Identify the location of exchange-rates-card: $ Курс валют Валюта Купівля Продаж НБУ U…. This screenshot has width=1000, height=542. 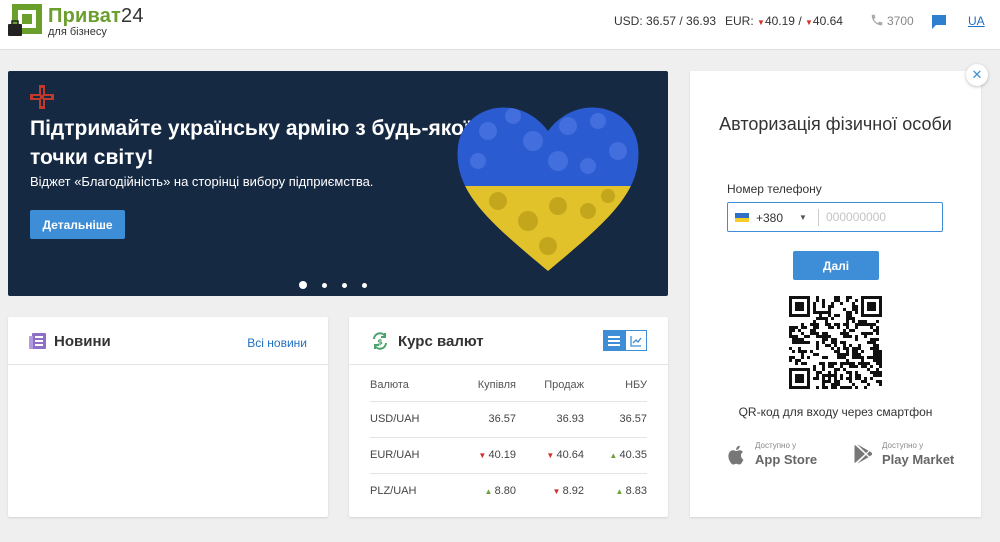
(508, 417).